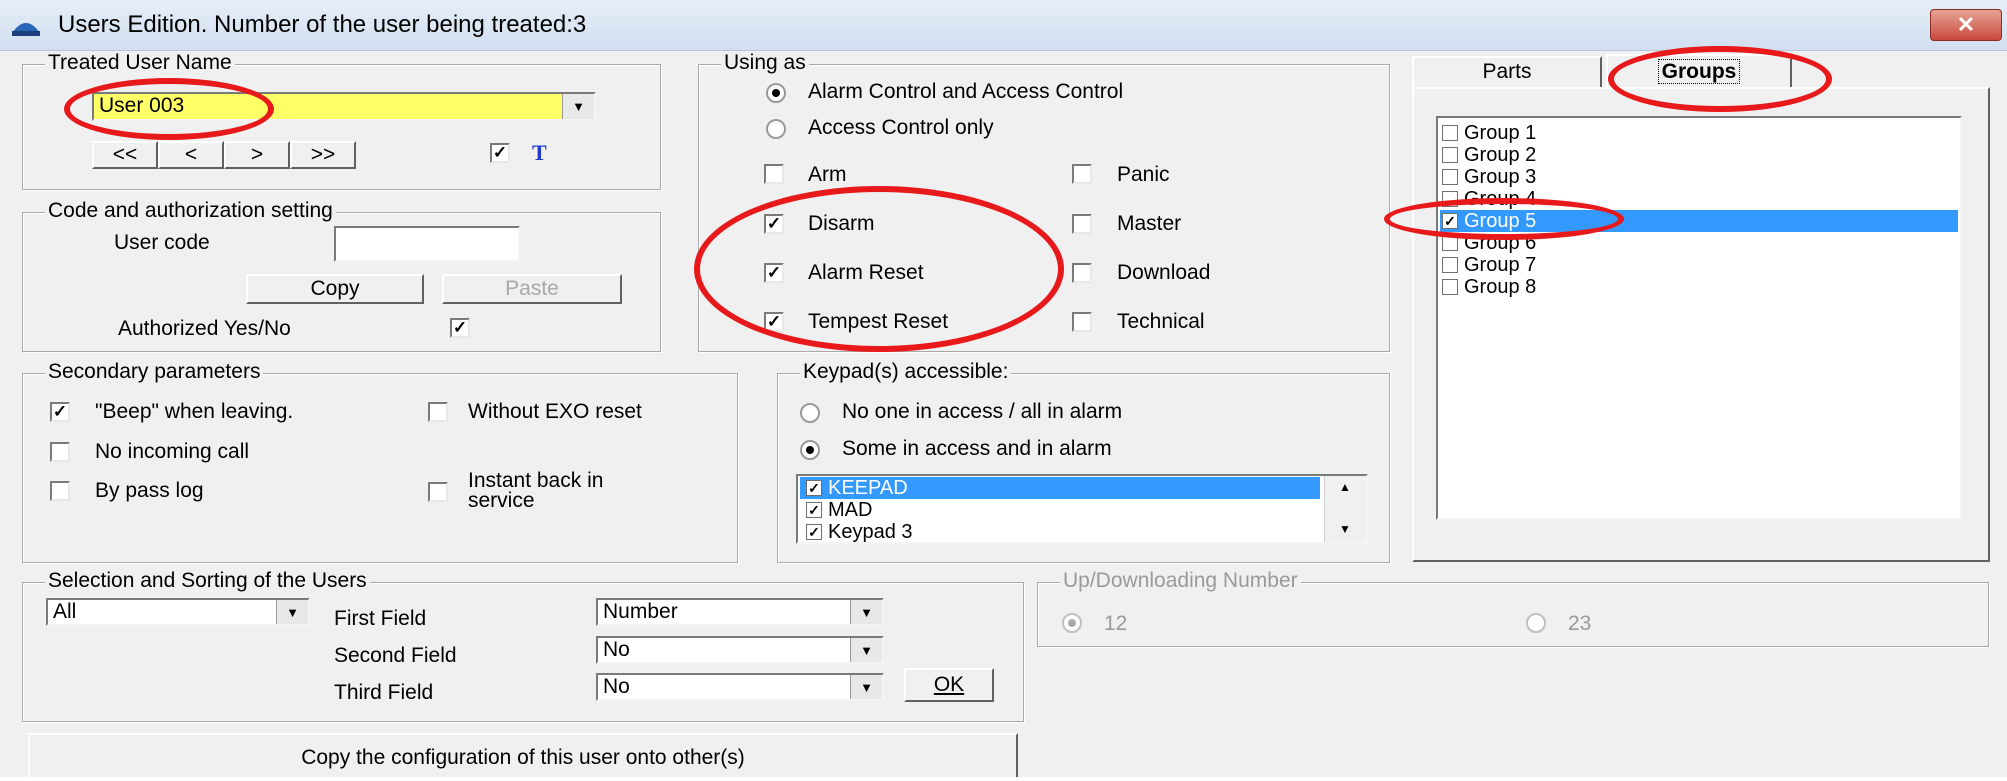  Describe the element at coordinates (438, 412) in the screenshot. I see `without-exo-checkbox` at that location.